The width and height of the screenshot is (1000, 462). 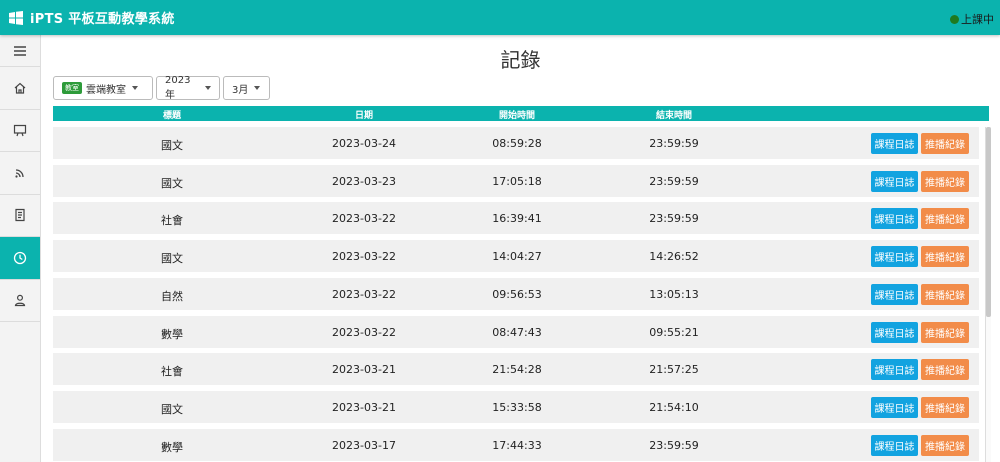 What do you see at coordinates (178, 88) in the screenshot?
I see `year-value: 2023年` at bounding box center [178, 88].